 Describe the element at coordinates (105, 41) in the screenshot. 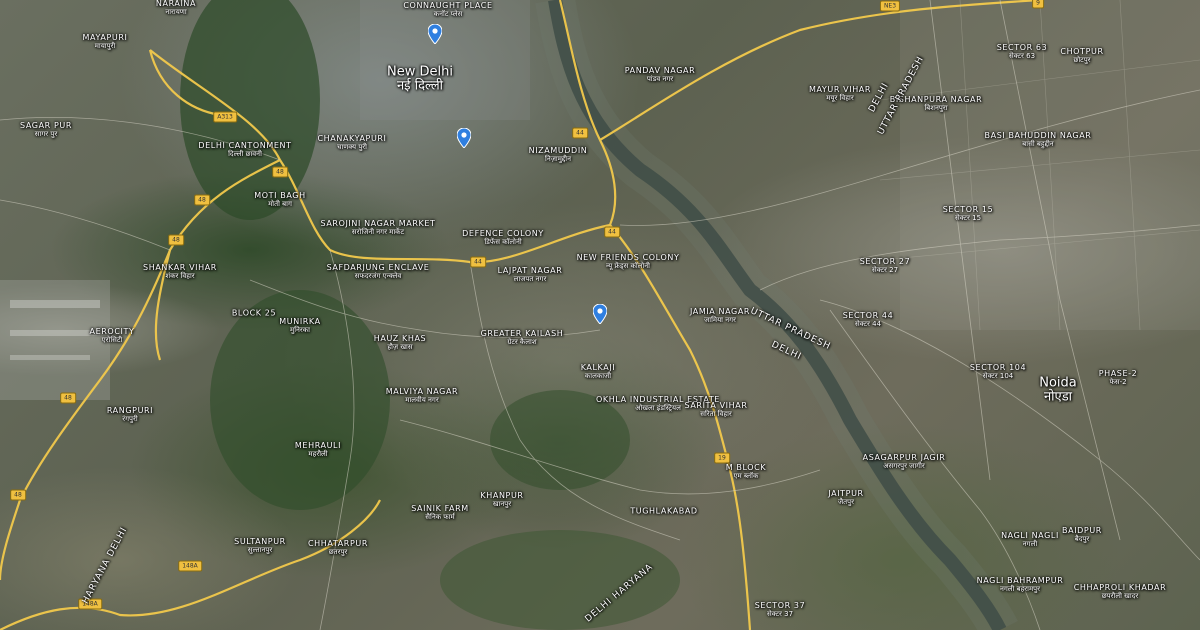

I see `place-label: MAYAPURI मायापुरी` at that location.